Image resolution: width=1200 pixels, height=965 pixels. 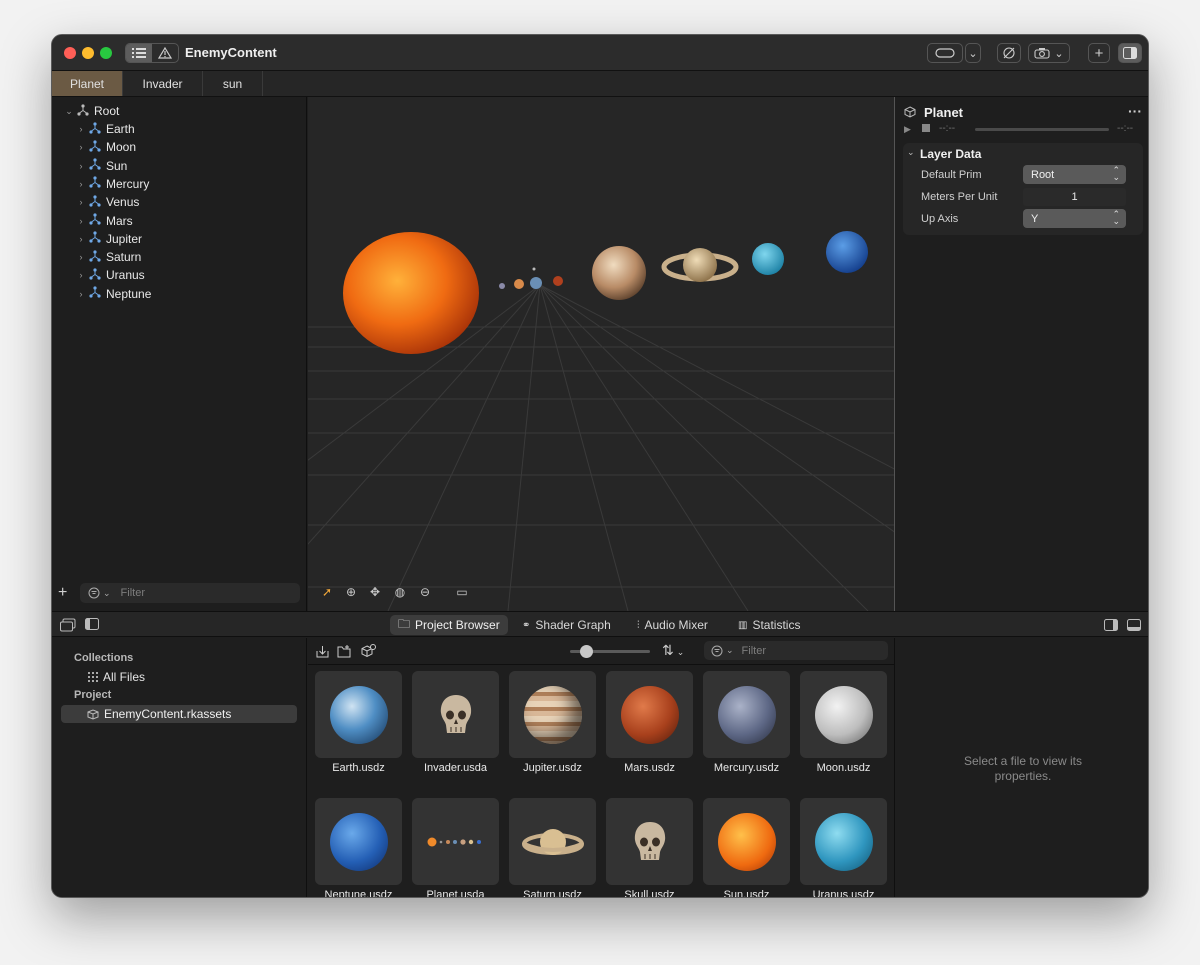 What do you see at coordinates (66, 593) in the screenshot?
I see `add-entity-button: +` at bounding box center [66, 593].